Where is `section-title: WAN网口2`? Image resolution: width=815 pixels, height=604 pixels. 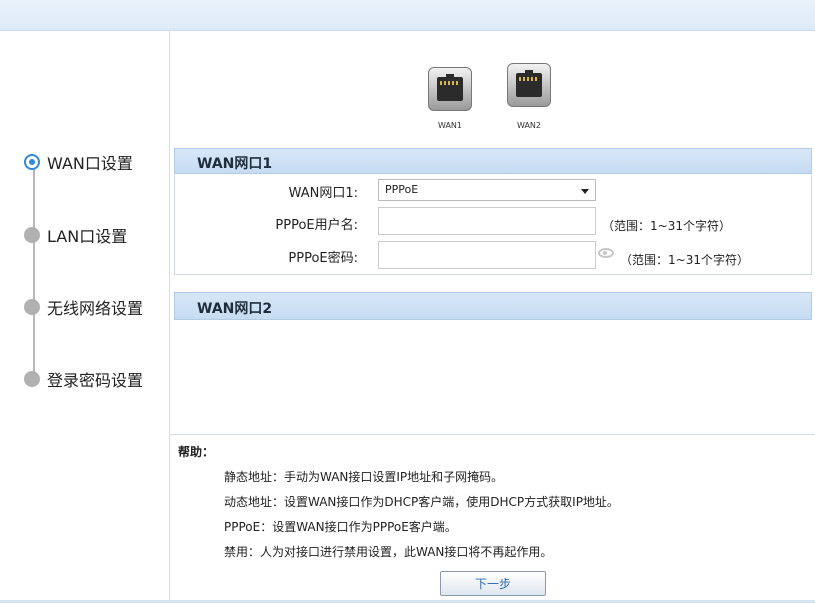 section-title: WAN网口2 is located at coordinates (235, 309).